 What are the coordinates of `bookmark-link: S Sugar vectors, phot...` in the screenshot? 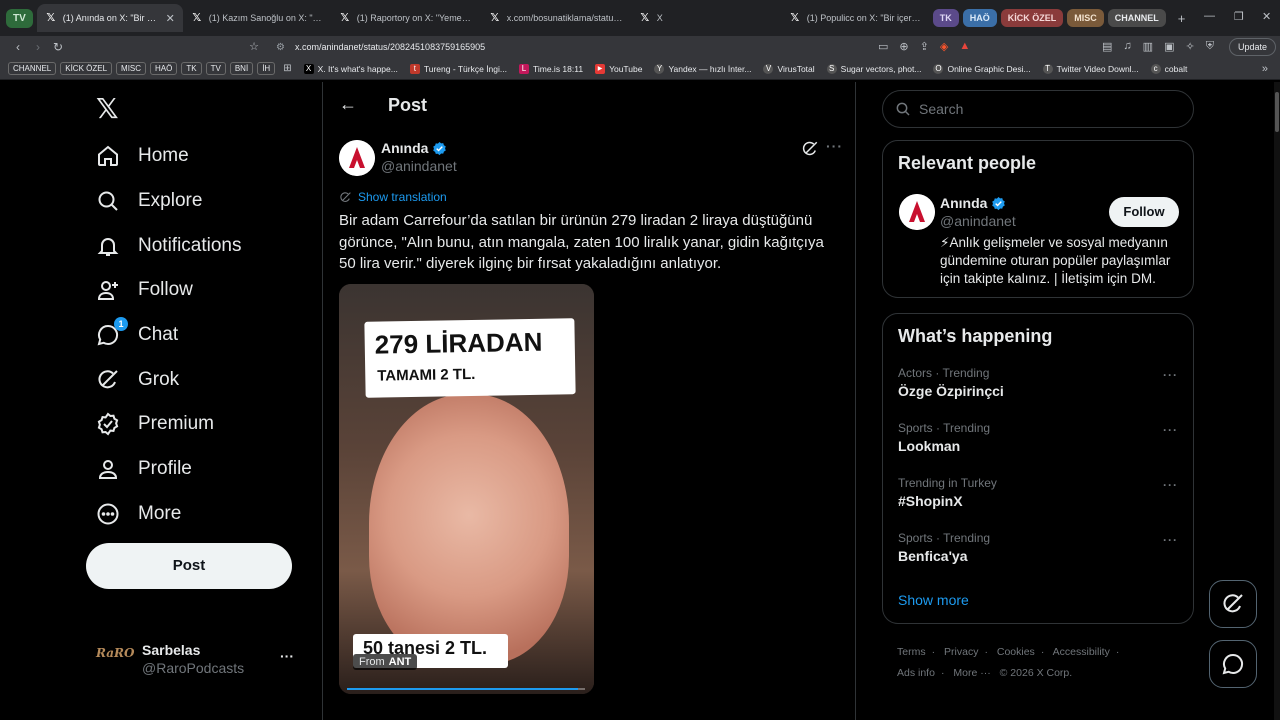 It's located at (873, 68).